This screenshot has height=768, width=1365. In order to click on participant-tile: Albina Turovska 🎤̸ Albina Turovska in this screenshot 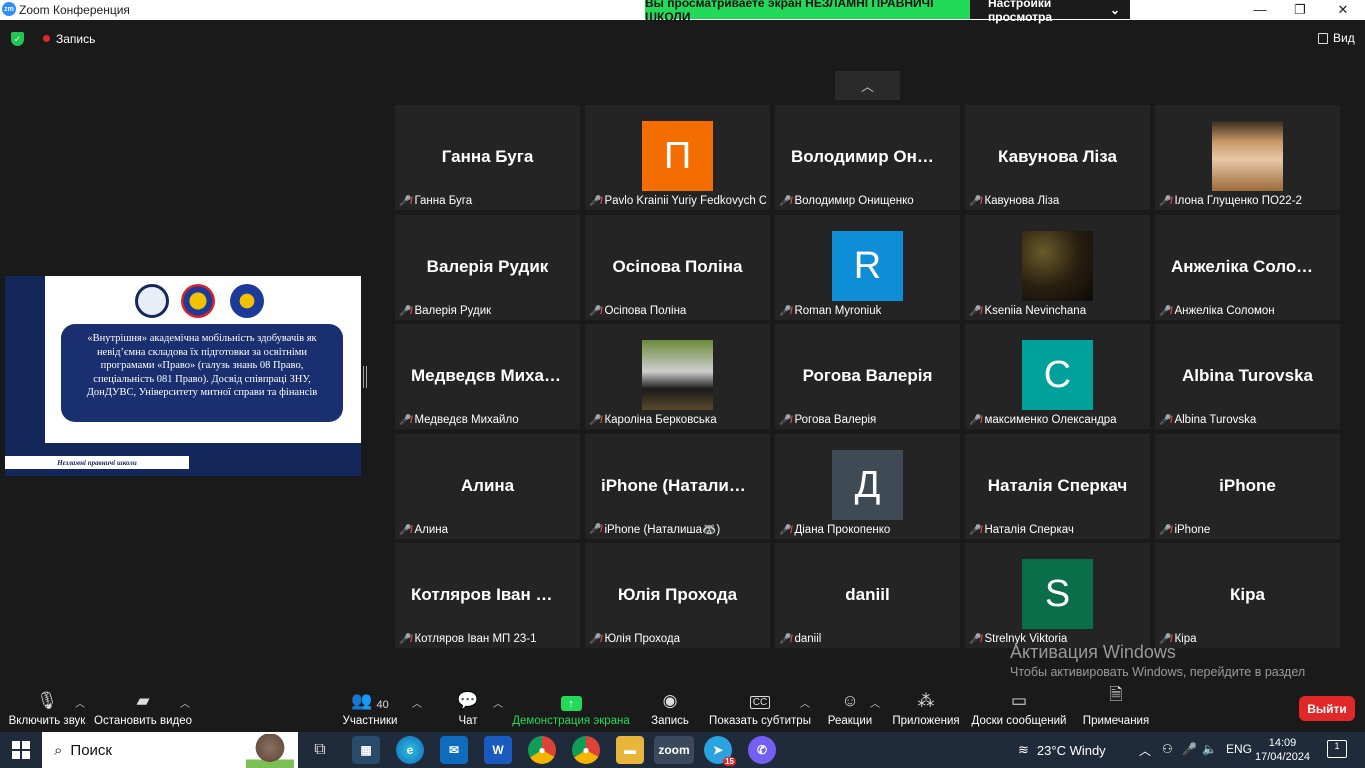, I will do `click(1247, 376)`.